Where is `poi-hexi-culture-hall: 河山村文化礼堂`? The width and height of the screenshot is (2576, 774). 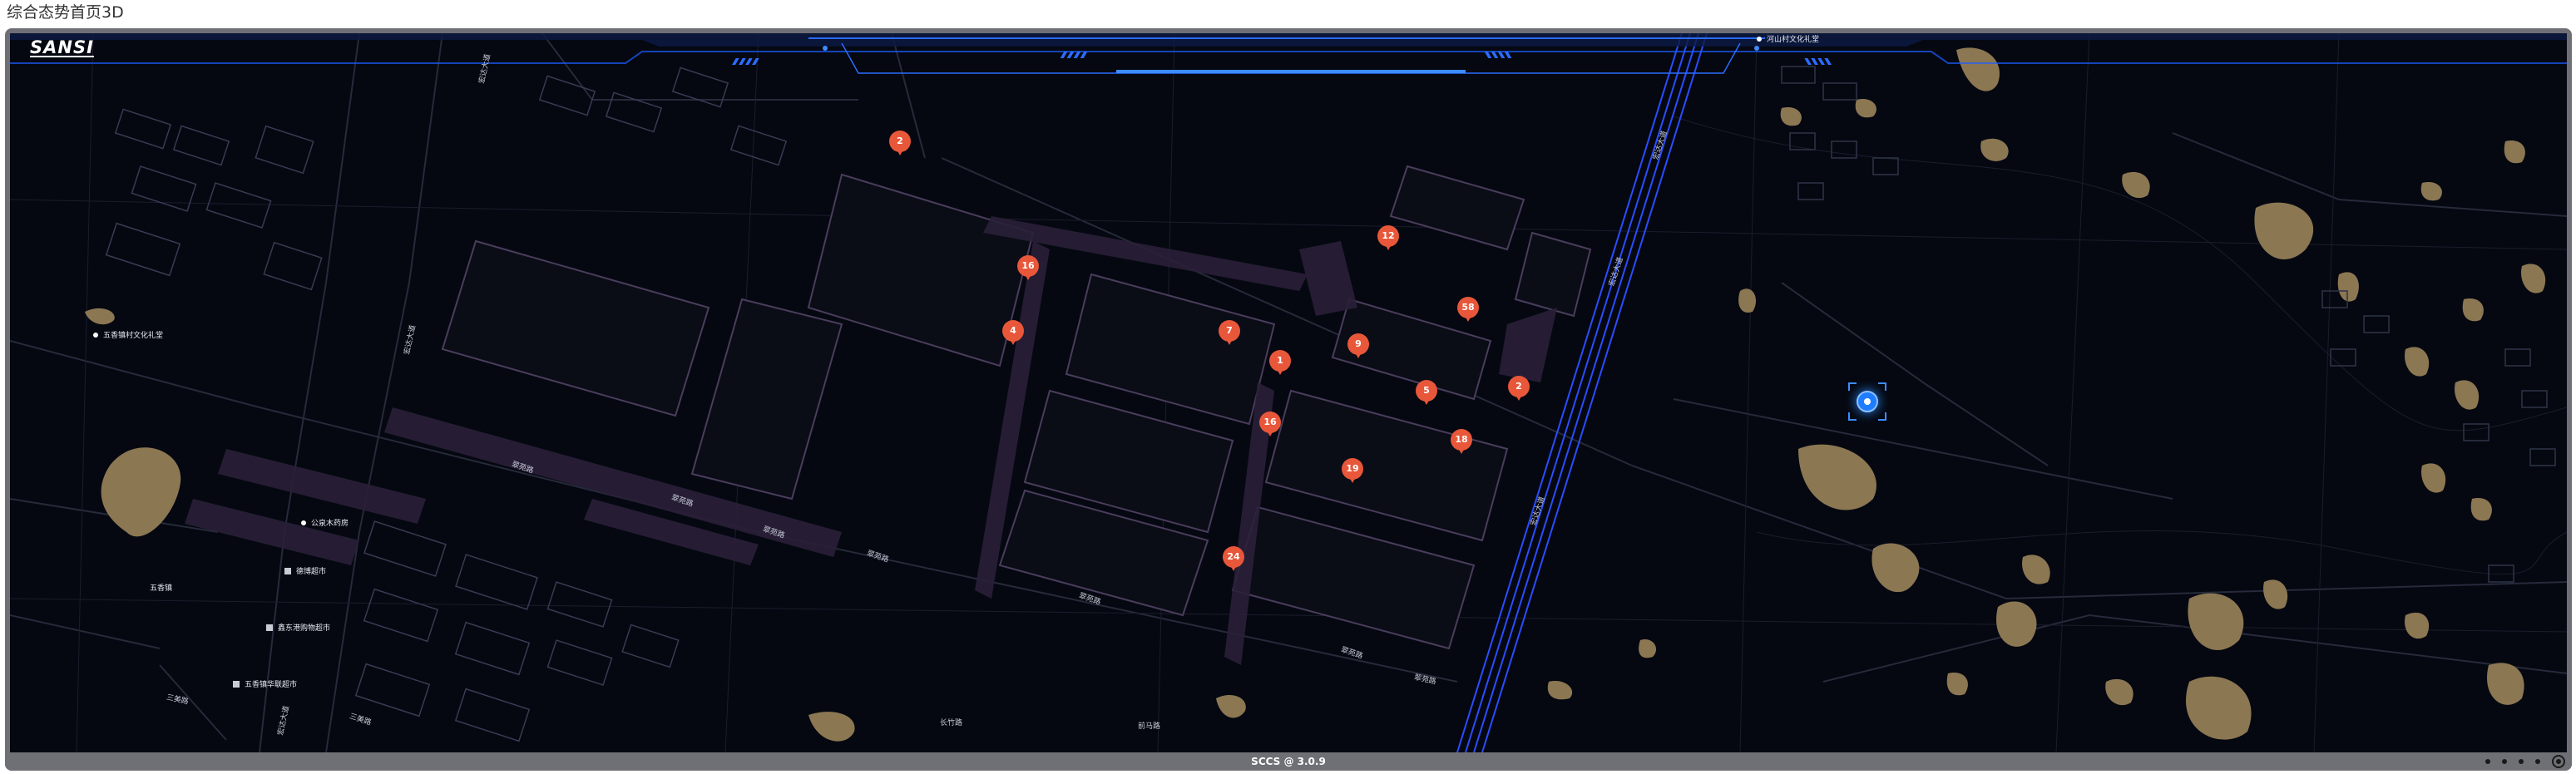 poi-hexi-culture-hall: 河山村文化礼堂 is located at coordinates (1788, 38).